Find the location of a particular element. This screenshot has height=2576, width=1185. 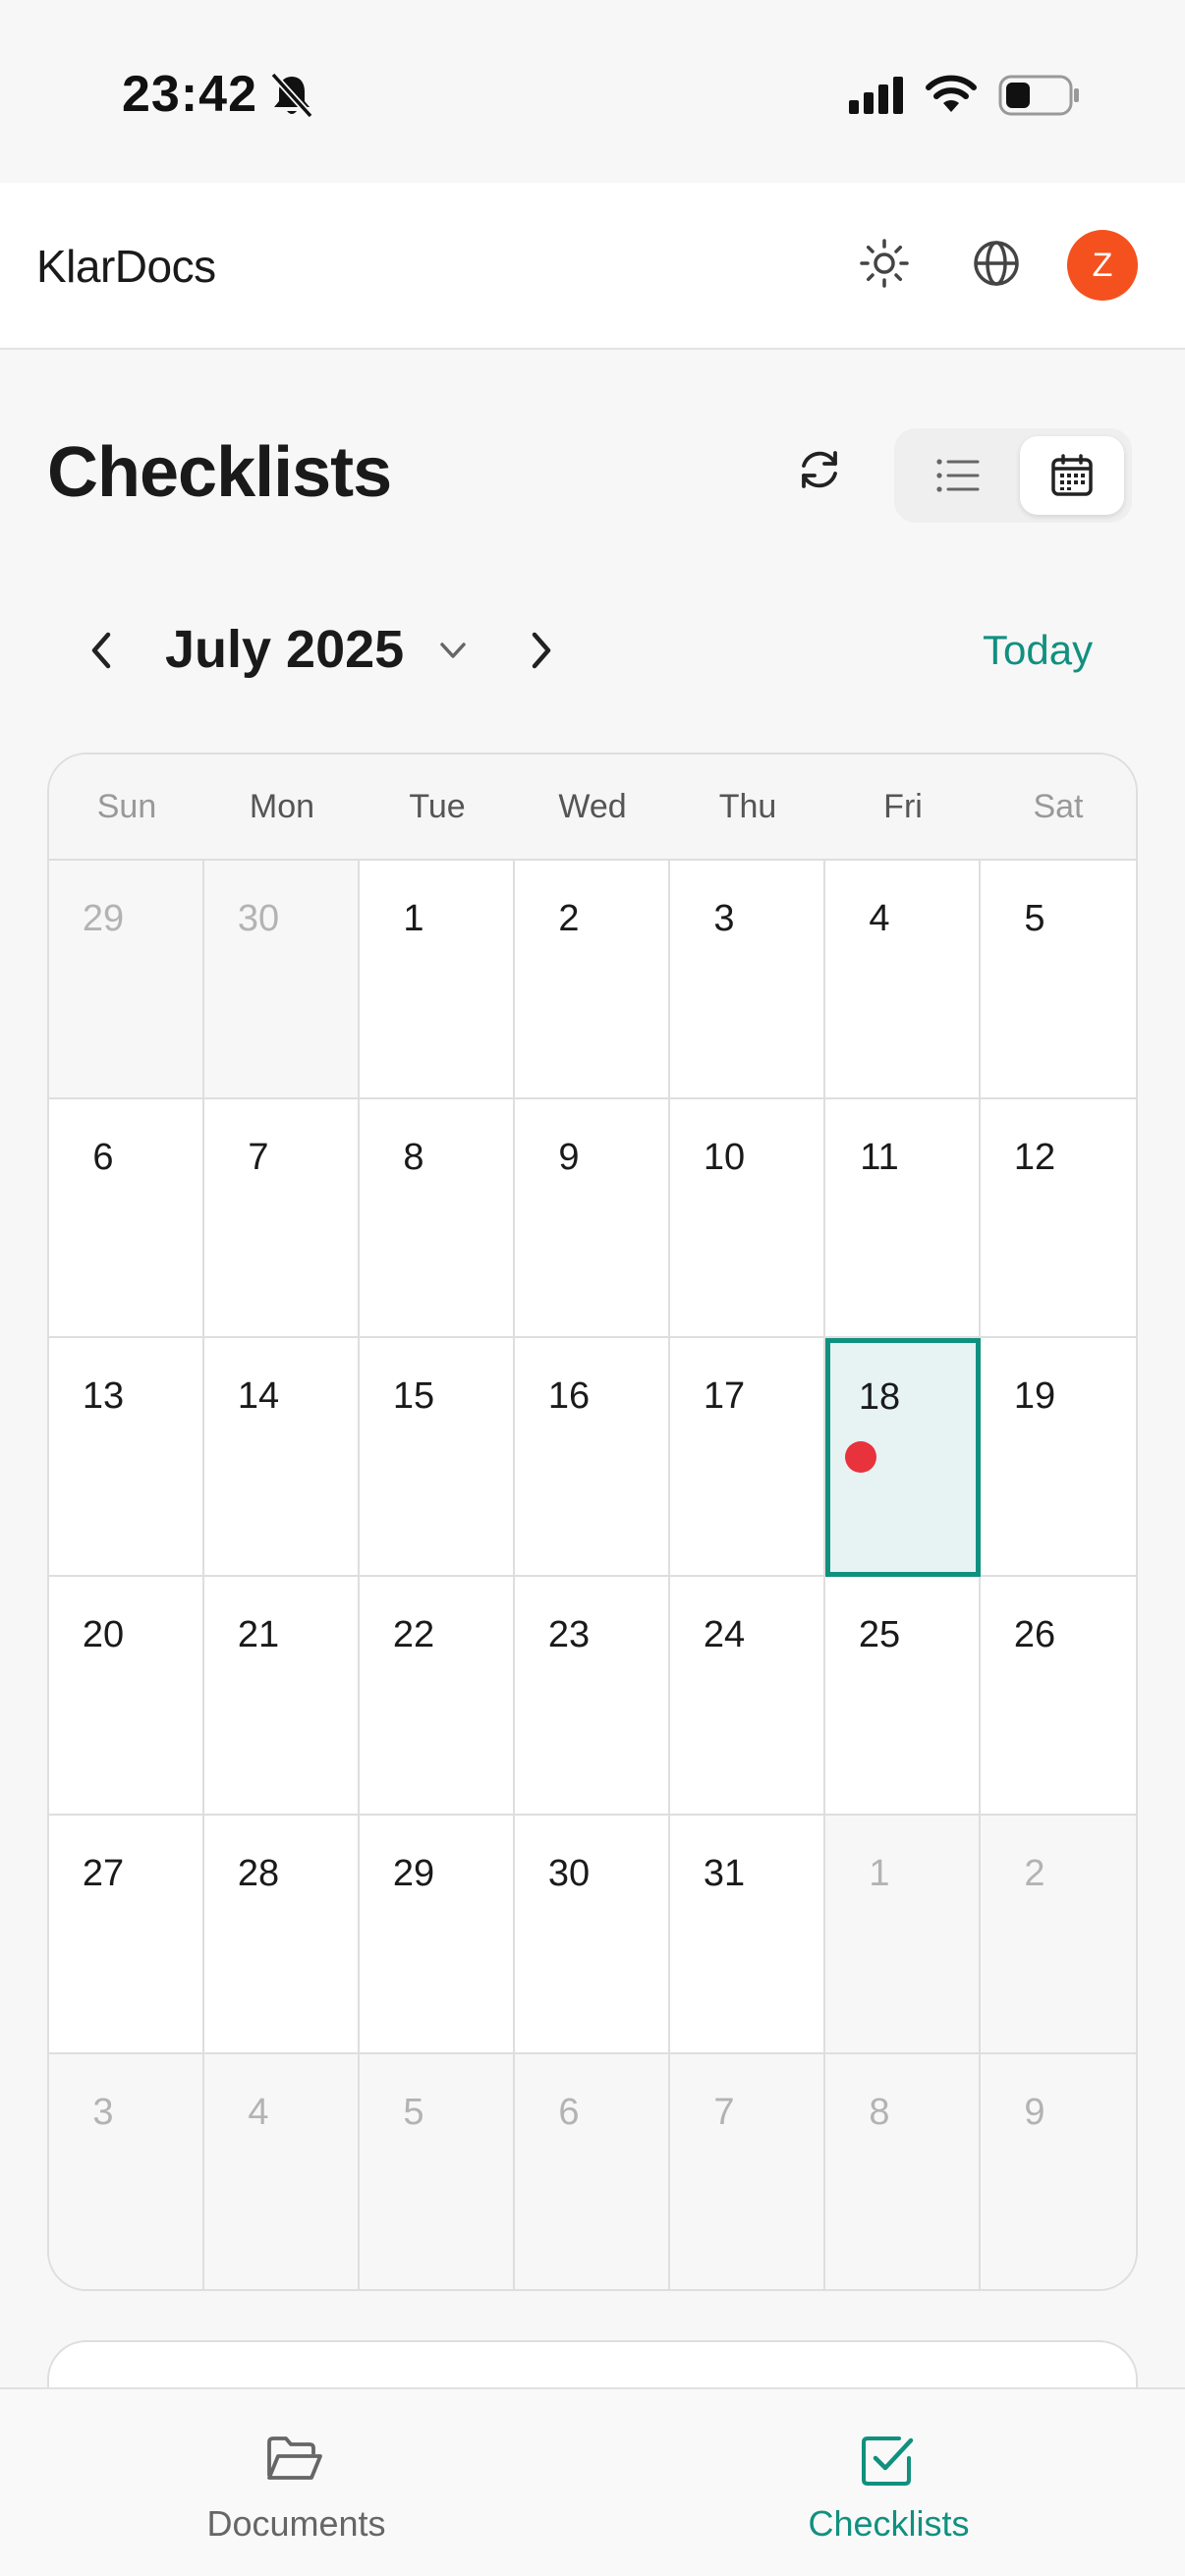

day-number: 3 is located at coordinates (724, 918).